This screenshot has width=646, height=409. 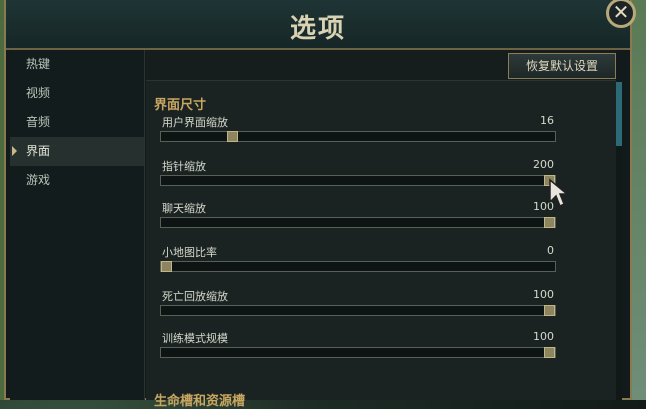 What do you see at coordinates (550, 250) in the screenshot?
I see `setting-value: 0` at bounding box center [550, 250].